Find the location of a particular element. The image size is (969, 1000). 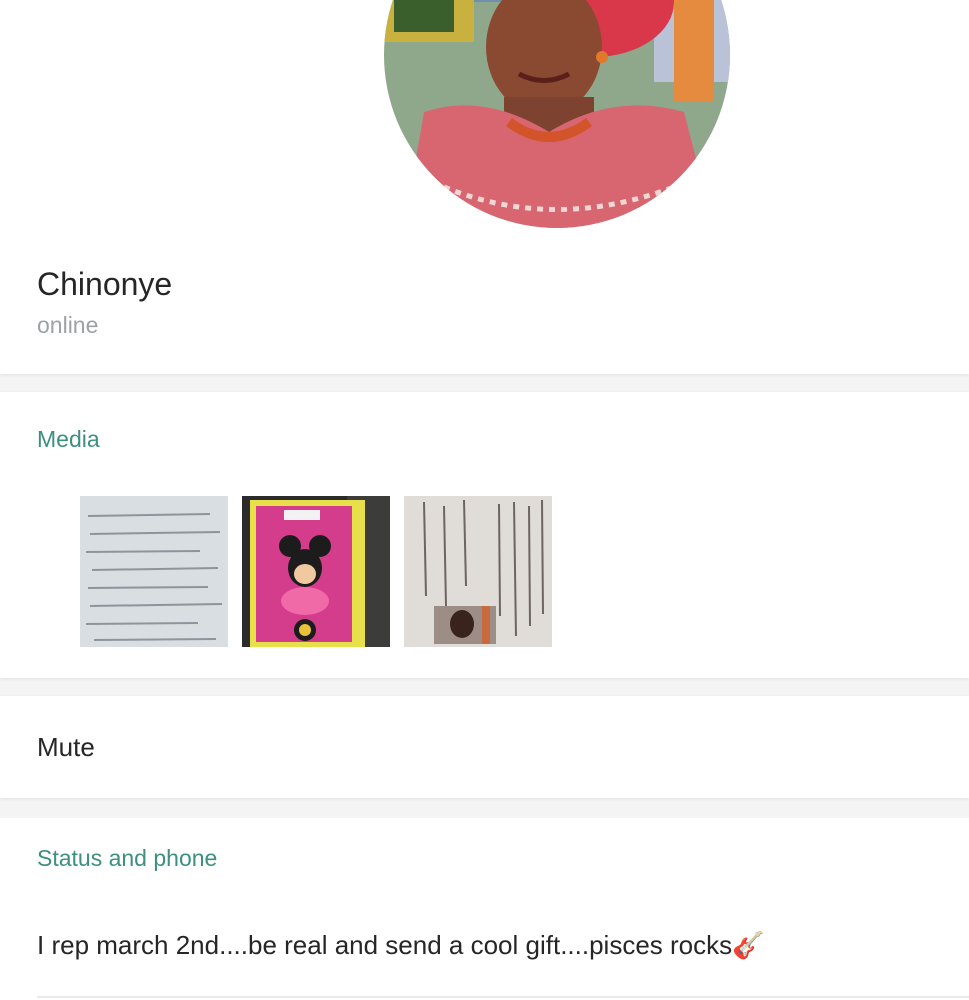

divider is located at coordinates (503, 997).